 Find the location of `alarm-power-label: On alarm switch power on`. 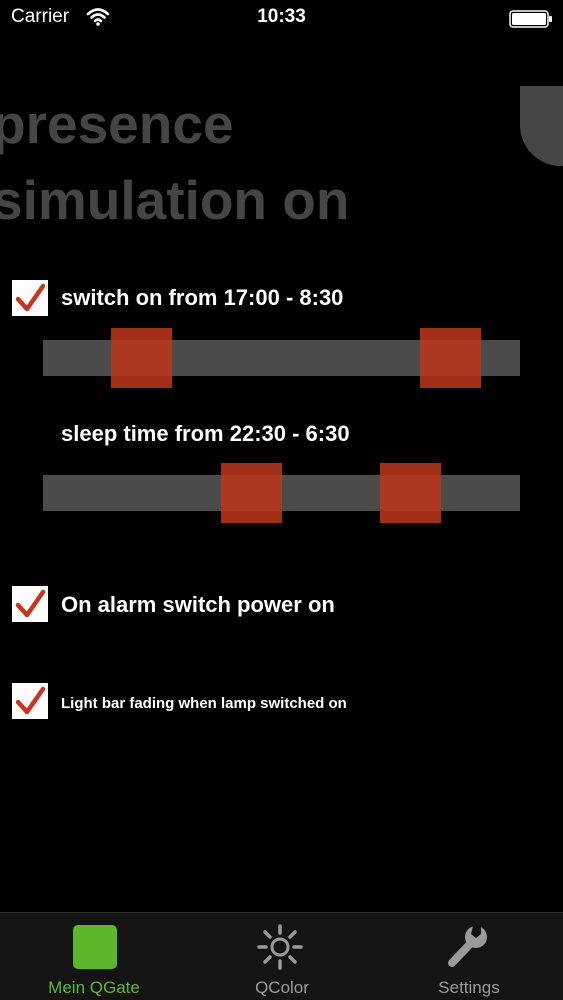

alarm-power-label: On alarm switch power on is located at coordinates (198, 604).